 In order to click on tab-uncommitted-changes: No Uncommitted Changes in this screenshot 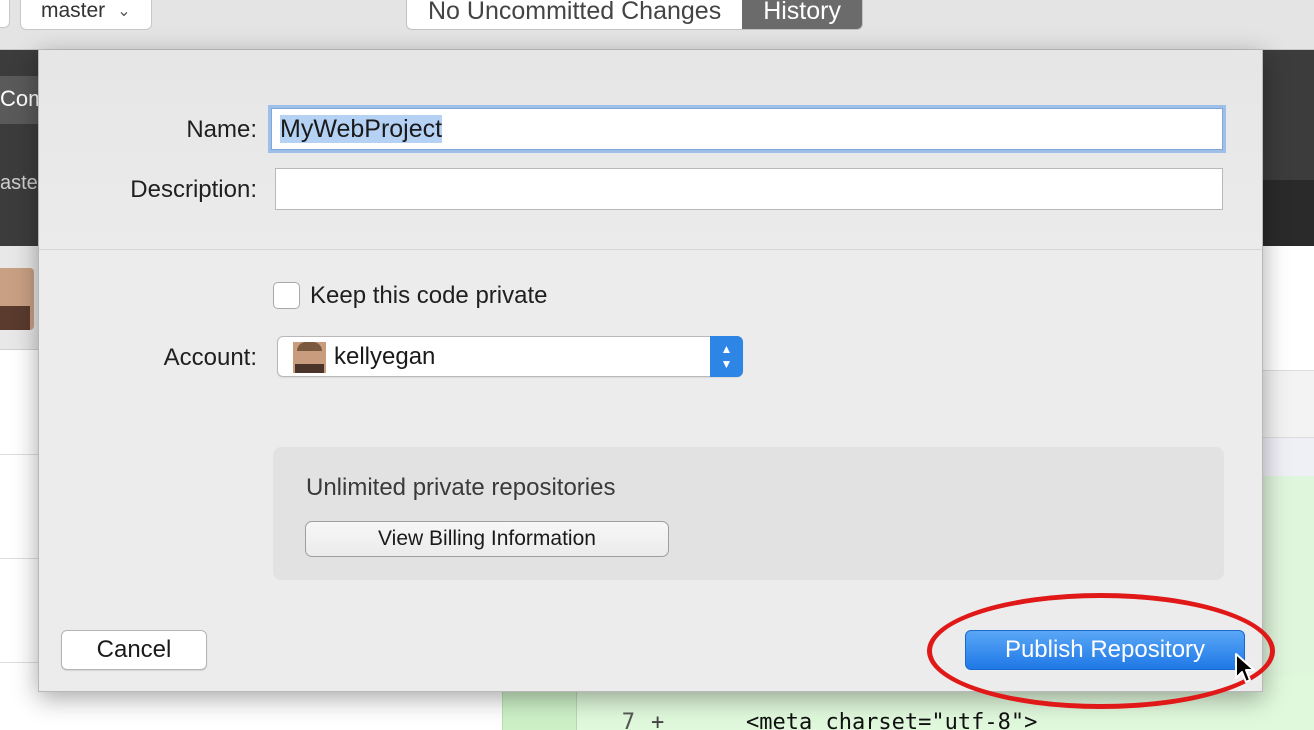, I will do `click(575, 14)`.